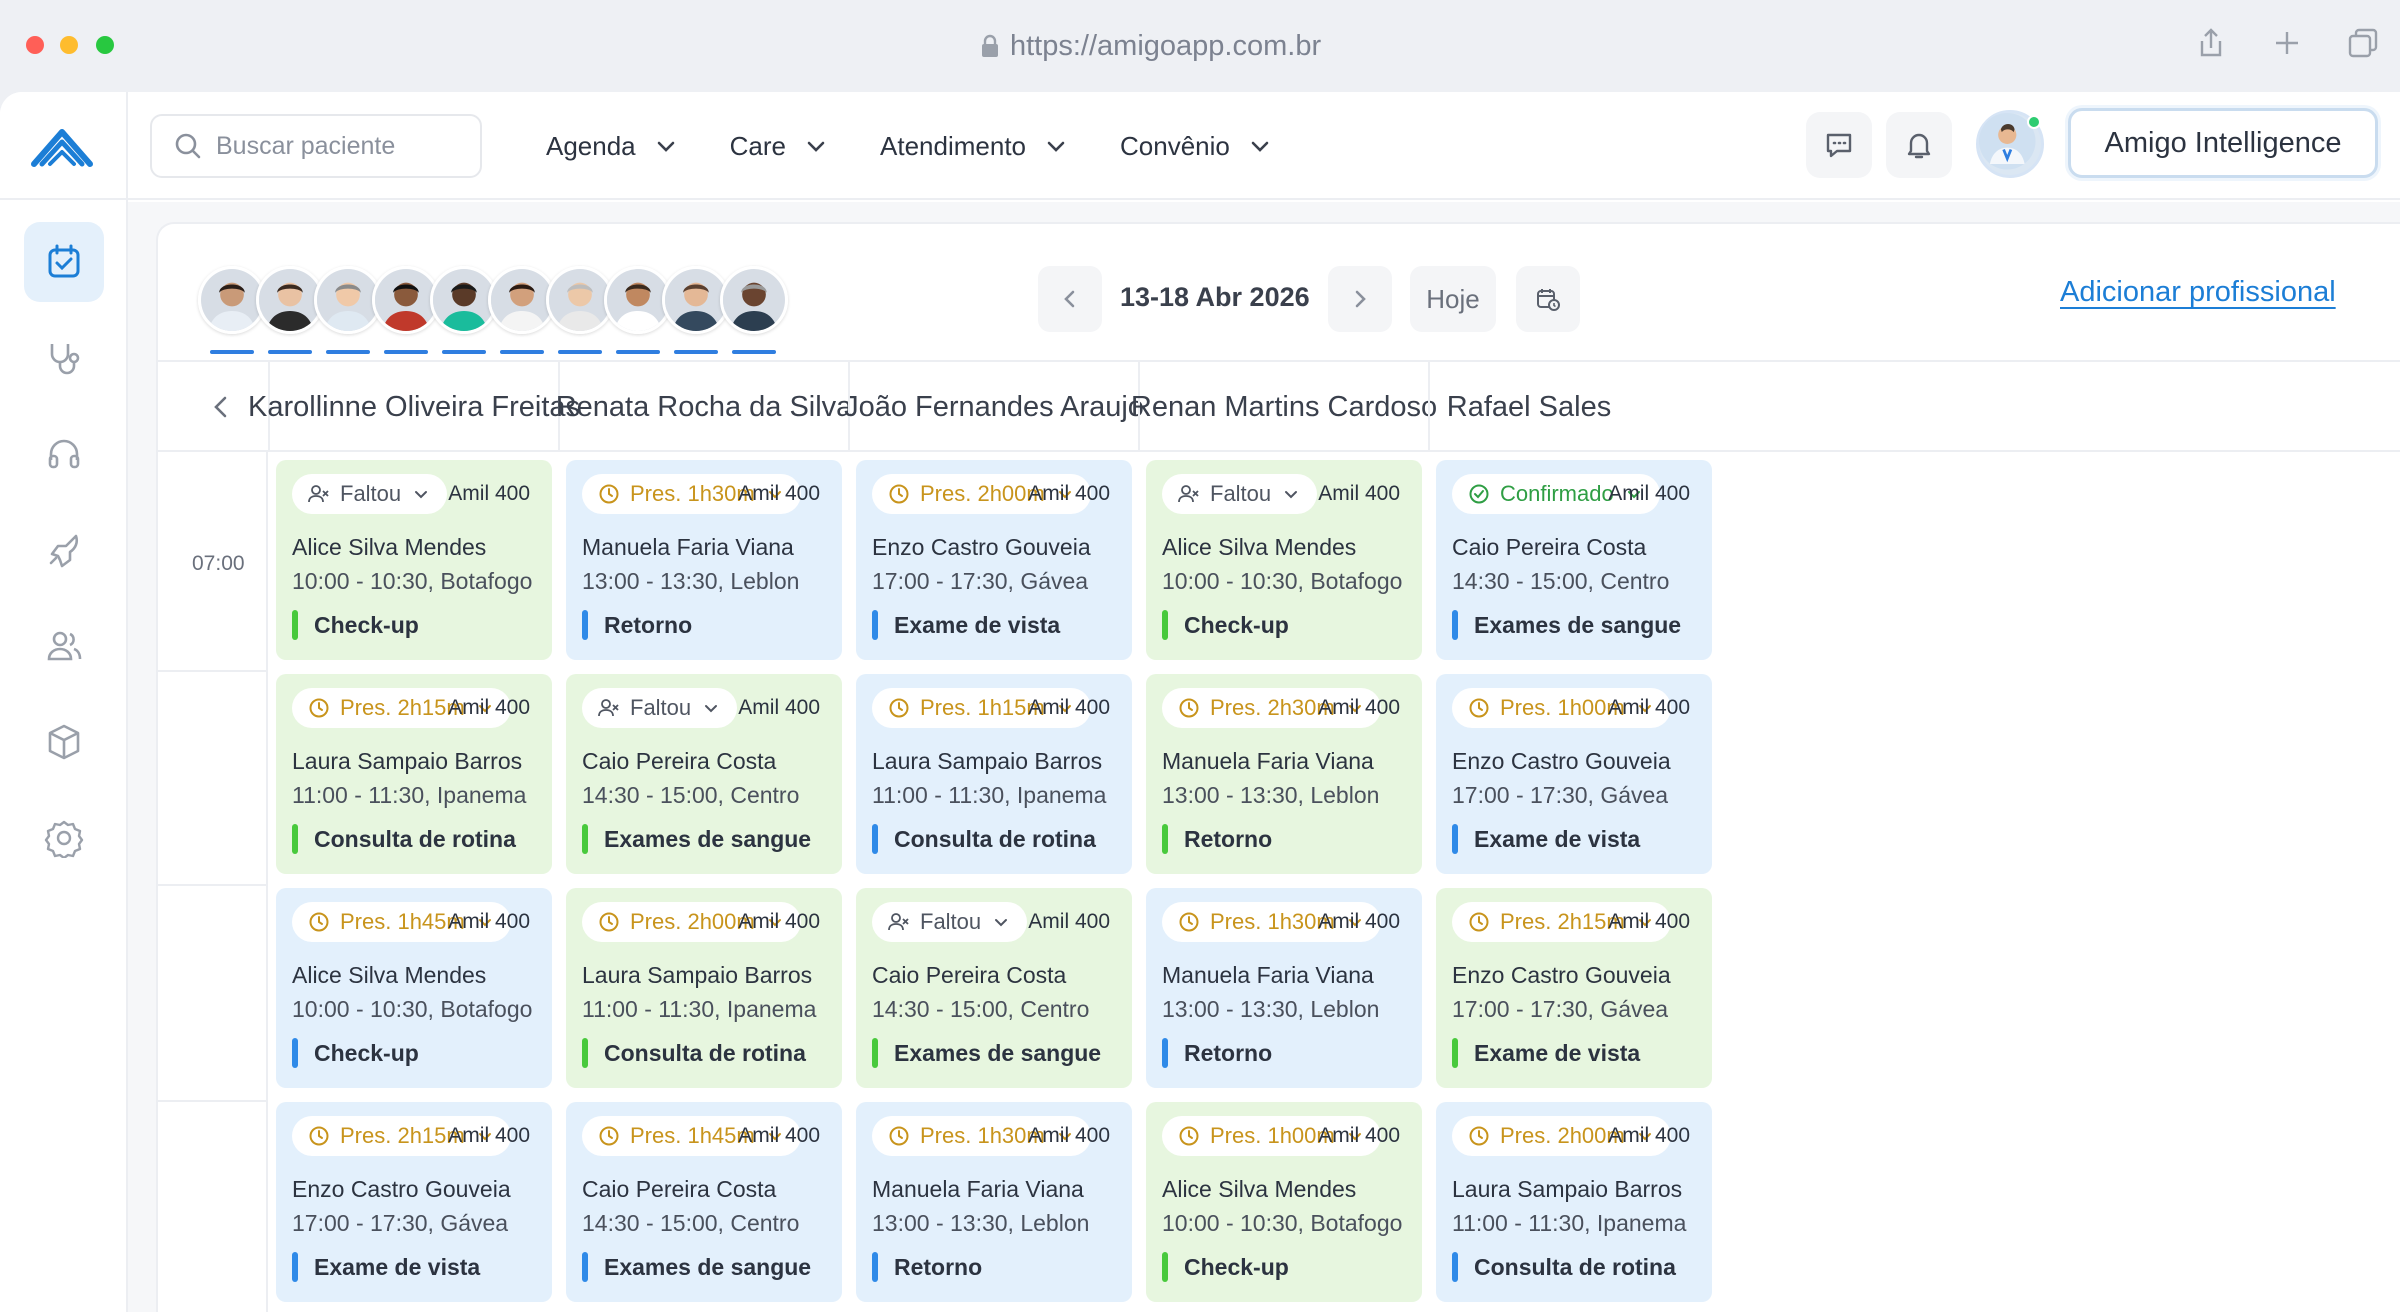 This screenshot has height=1312, width=2400. Describe the element at coordinates (982, 707) in the screenshot. I see `status-label: Pres. 1h15m` at that location.